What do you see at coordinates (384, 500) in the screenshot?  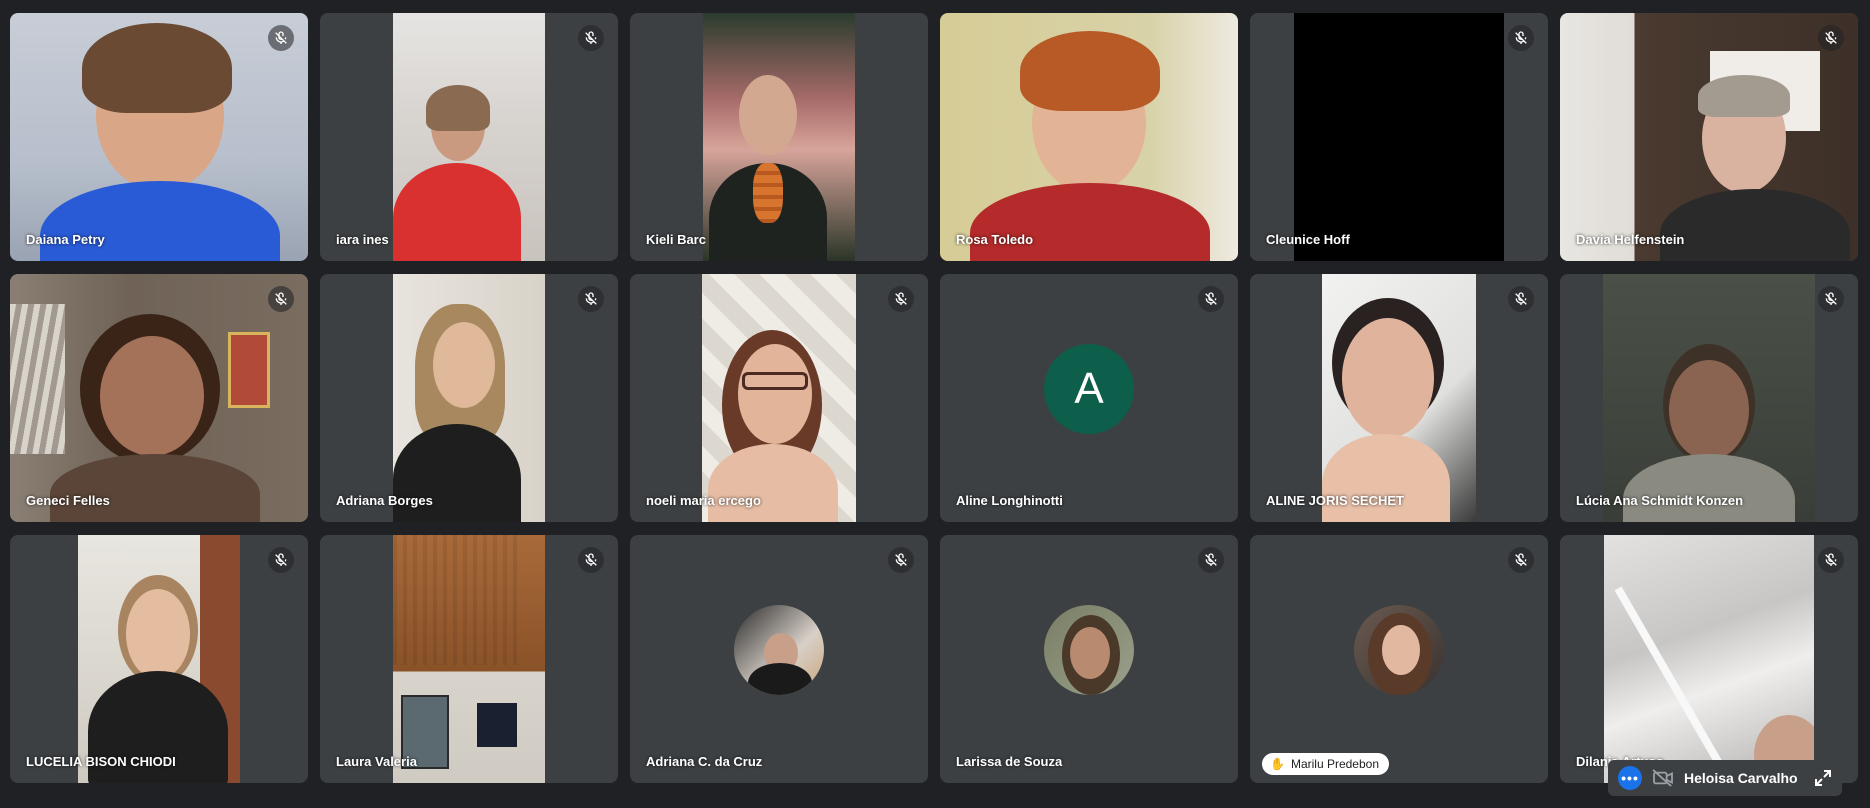 I see `participant-name: Adriana Borges` at bounding box center [384, 500].